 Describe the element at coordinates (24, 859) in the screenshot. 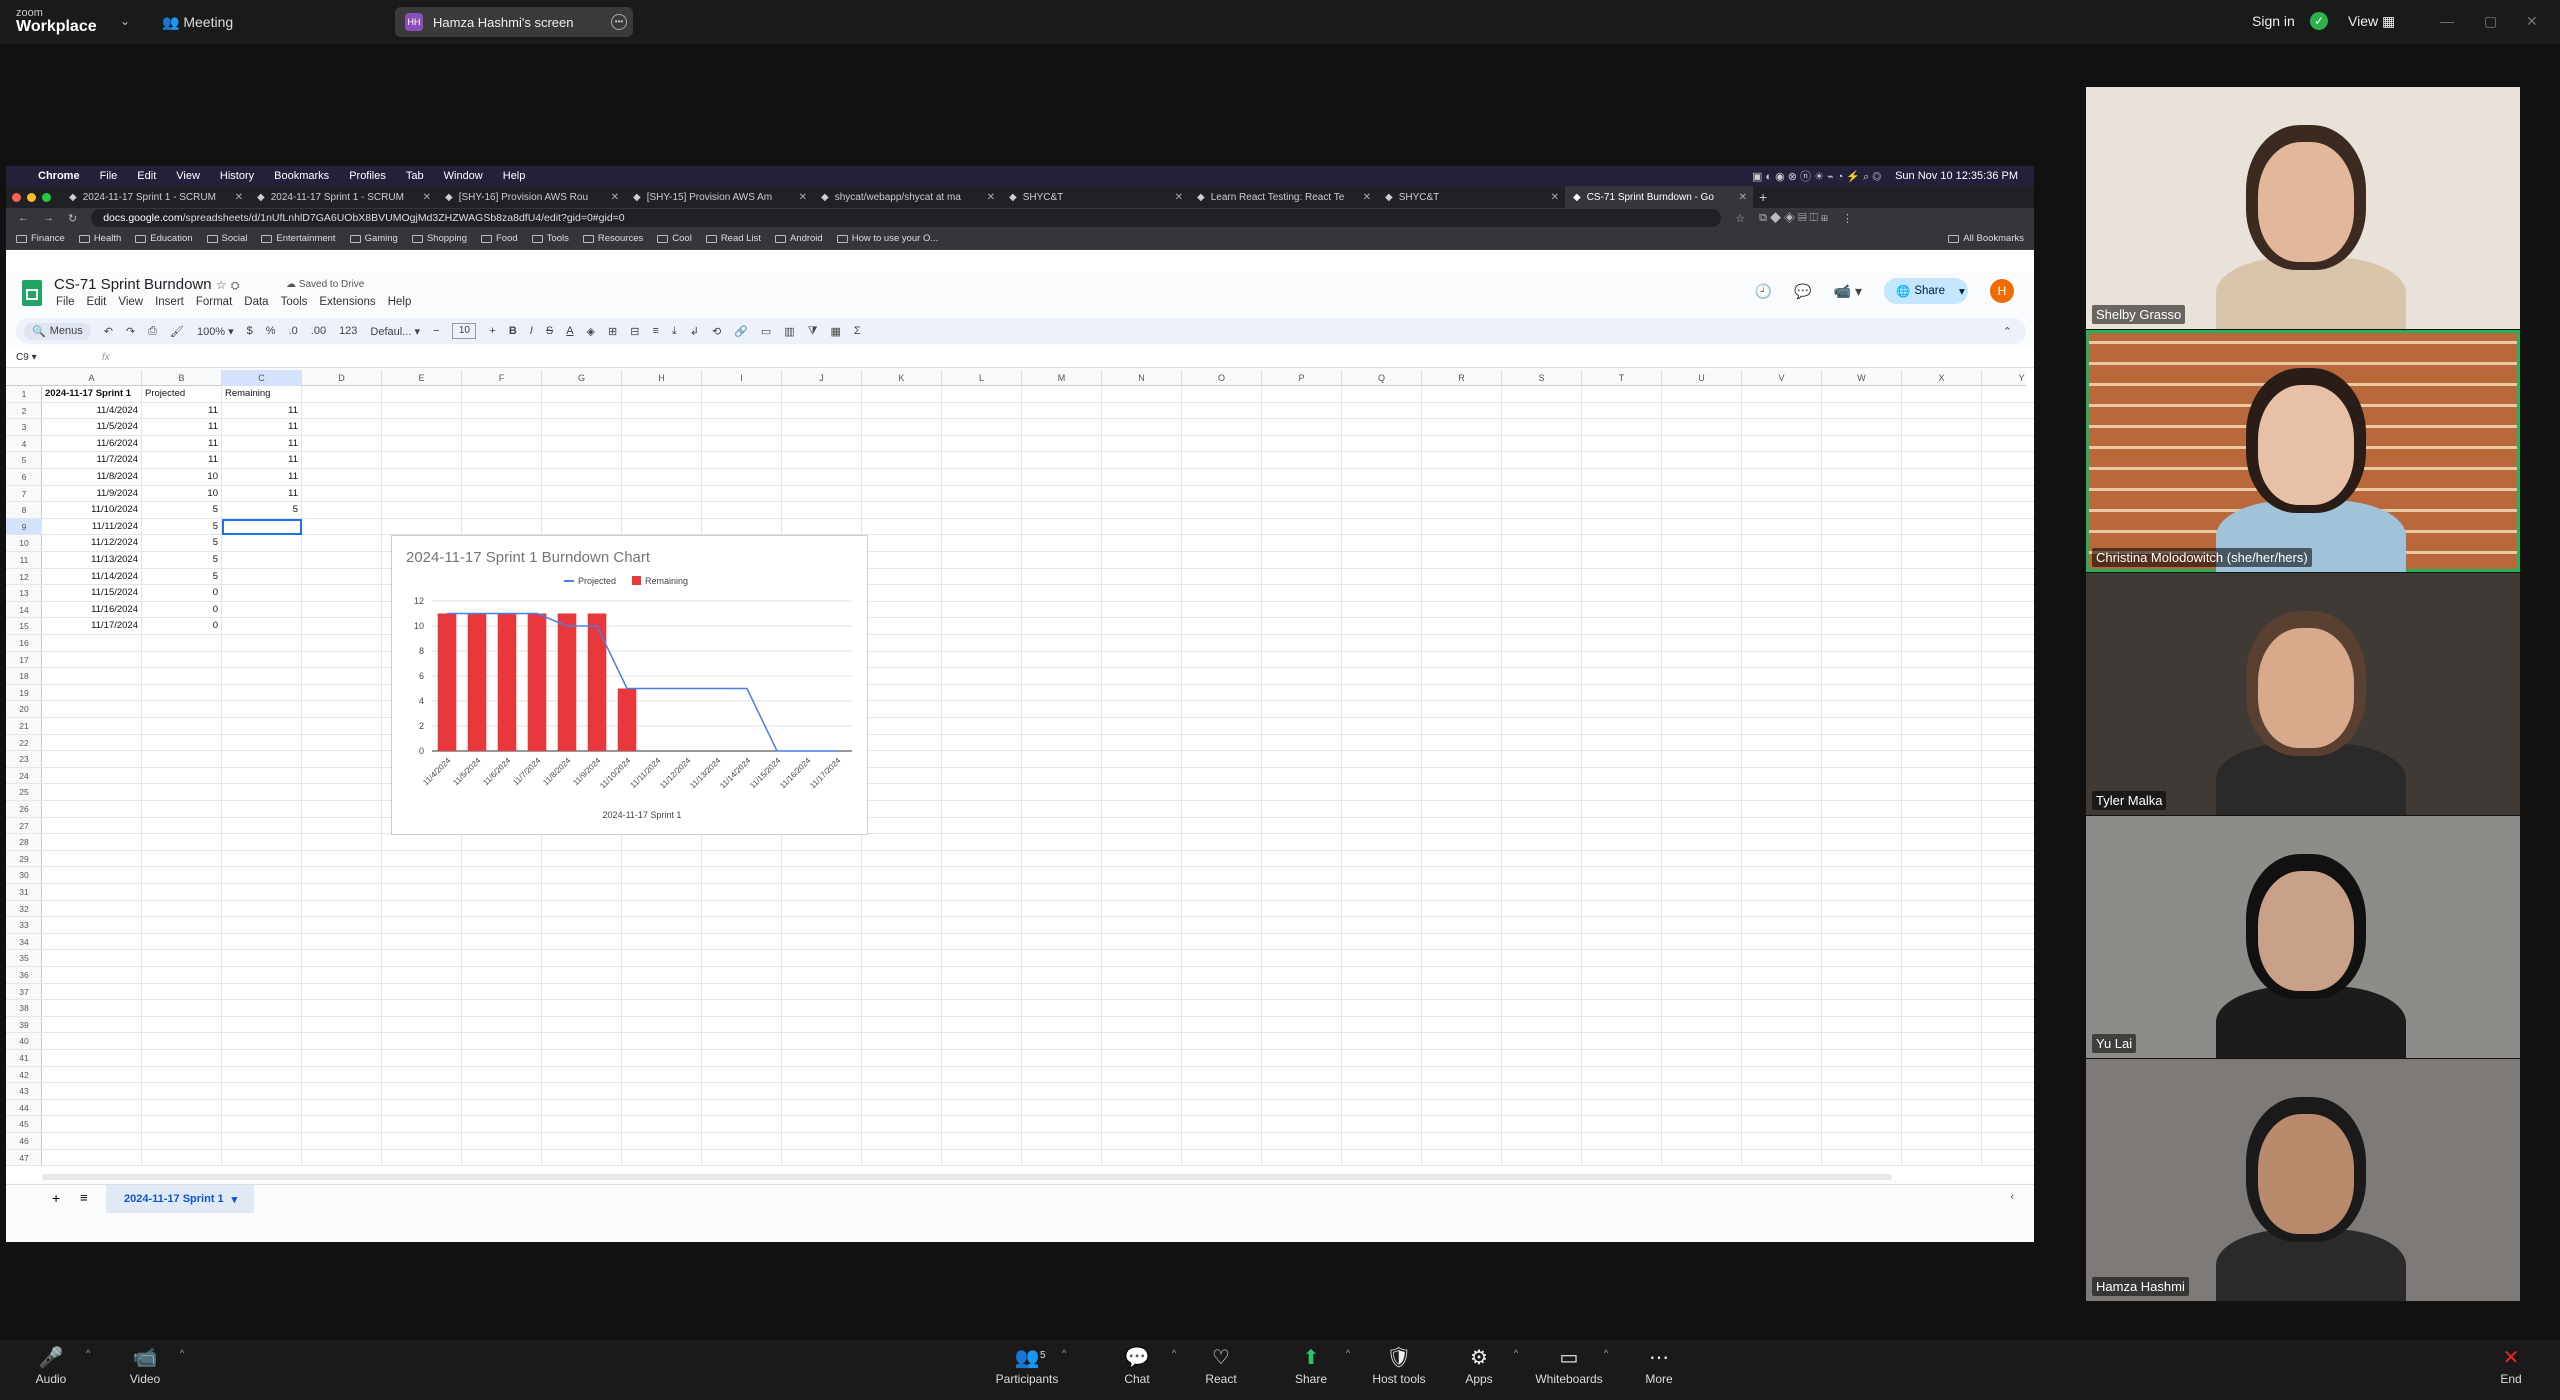

I see `row-header: 29` at that location.